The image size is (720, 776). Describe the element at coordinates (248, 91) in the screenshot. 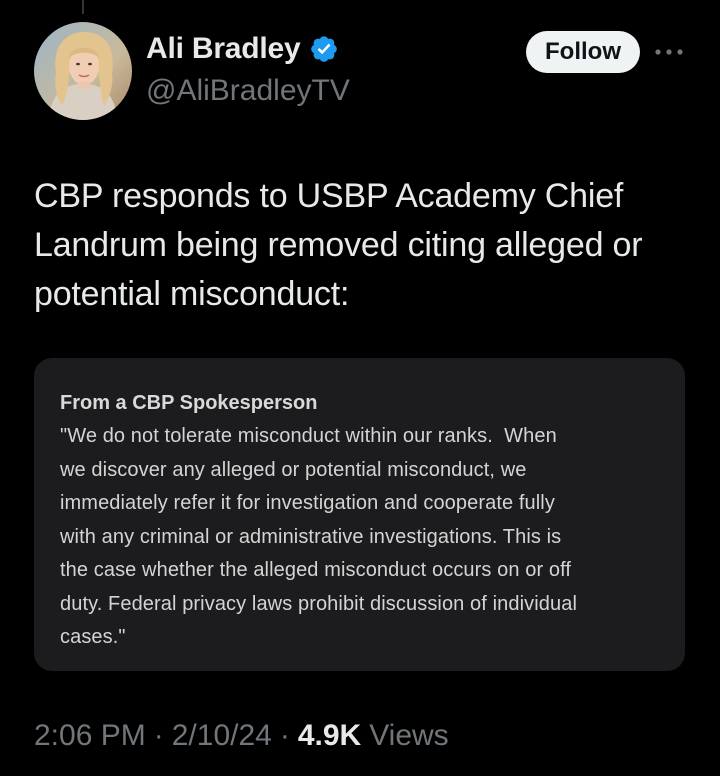

I see `author-handle: @AliBradleyTV` at that location.